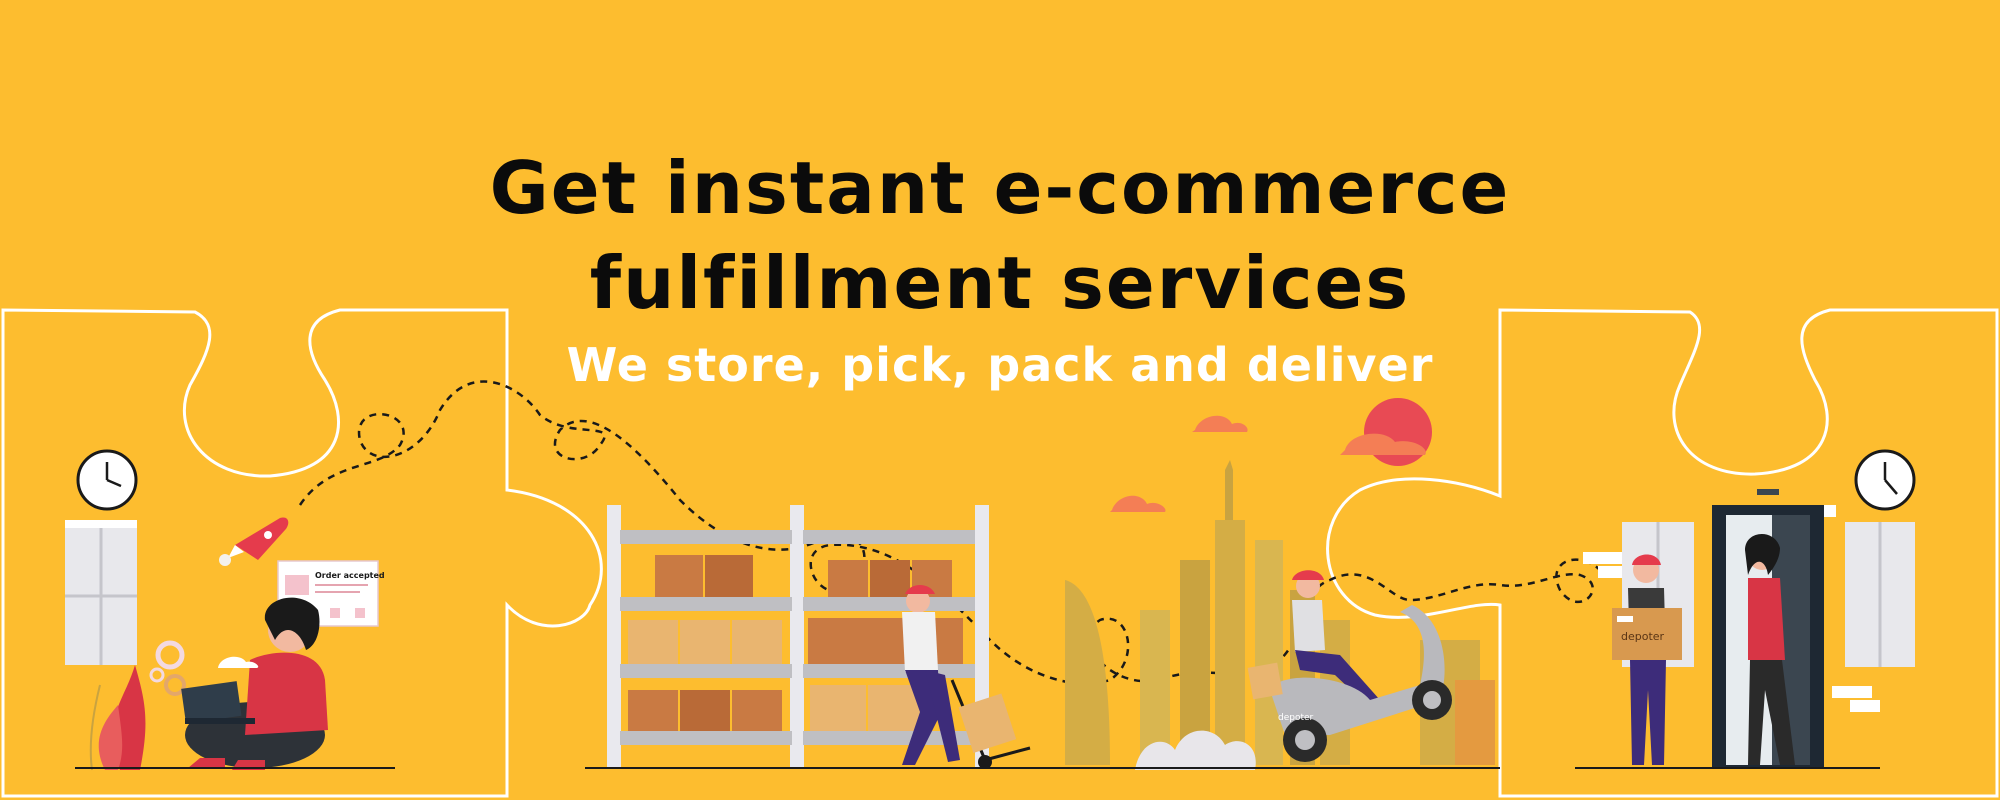 The image size is (2000, 800). I want to click on plant-icon, so click(117, 718).